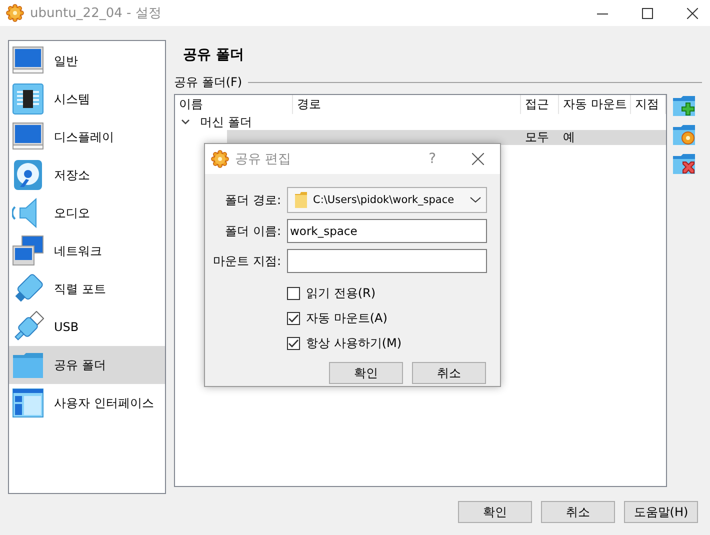 This screenshot has height=535, width=710. Describe the element at coordinates (301, 200) in the screenshot. I see `folder-icon` at that location.